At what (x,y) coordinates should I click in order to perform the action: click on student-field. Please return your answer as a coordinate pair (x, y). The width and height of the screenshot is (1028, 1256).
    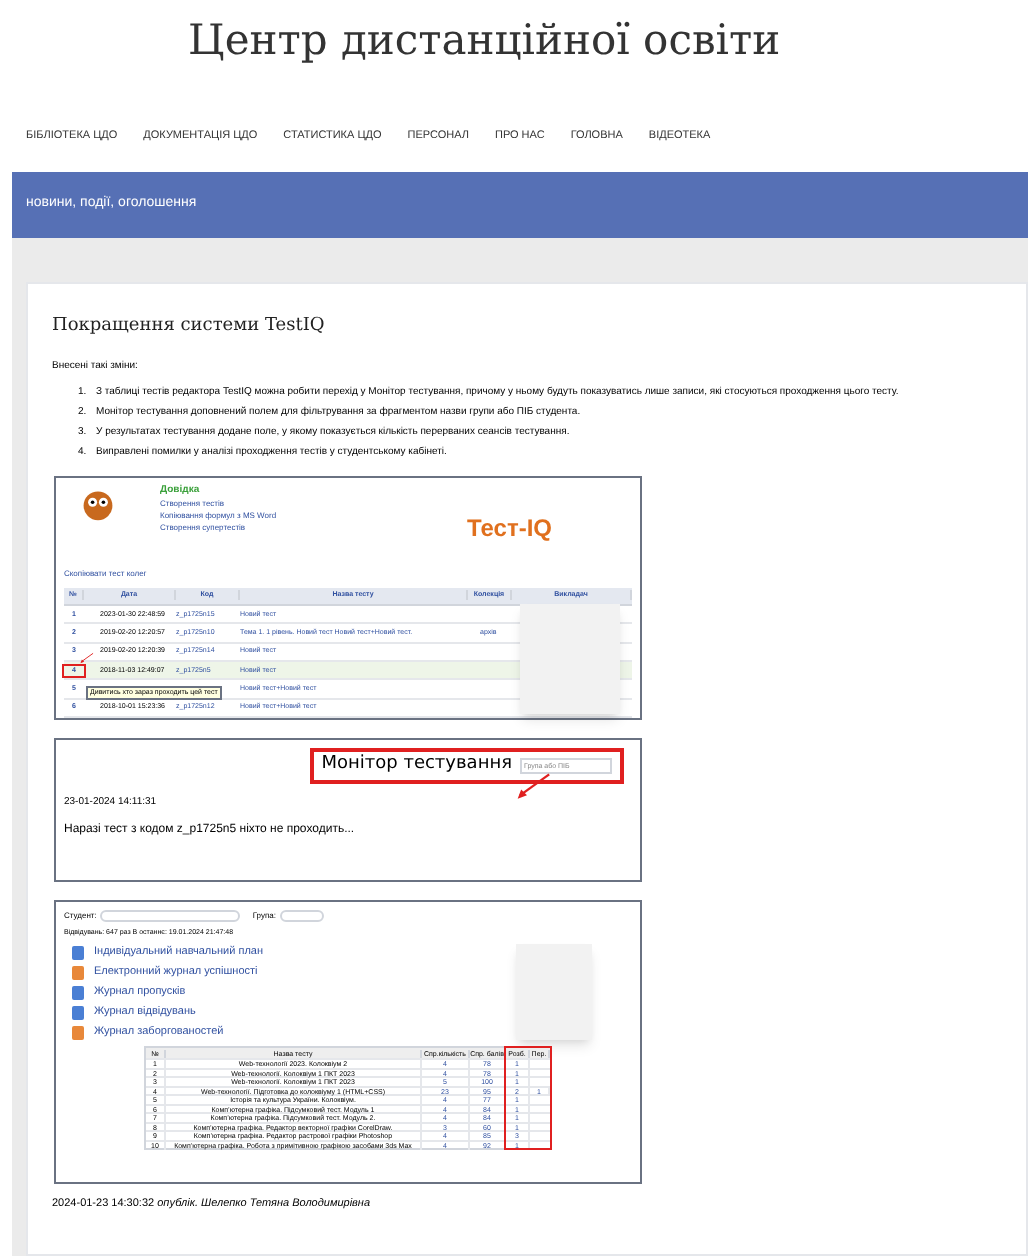
    Looking at the image, I should click on (170, 916).